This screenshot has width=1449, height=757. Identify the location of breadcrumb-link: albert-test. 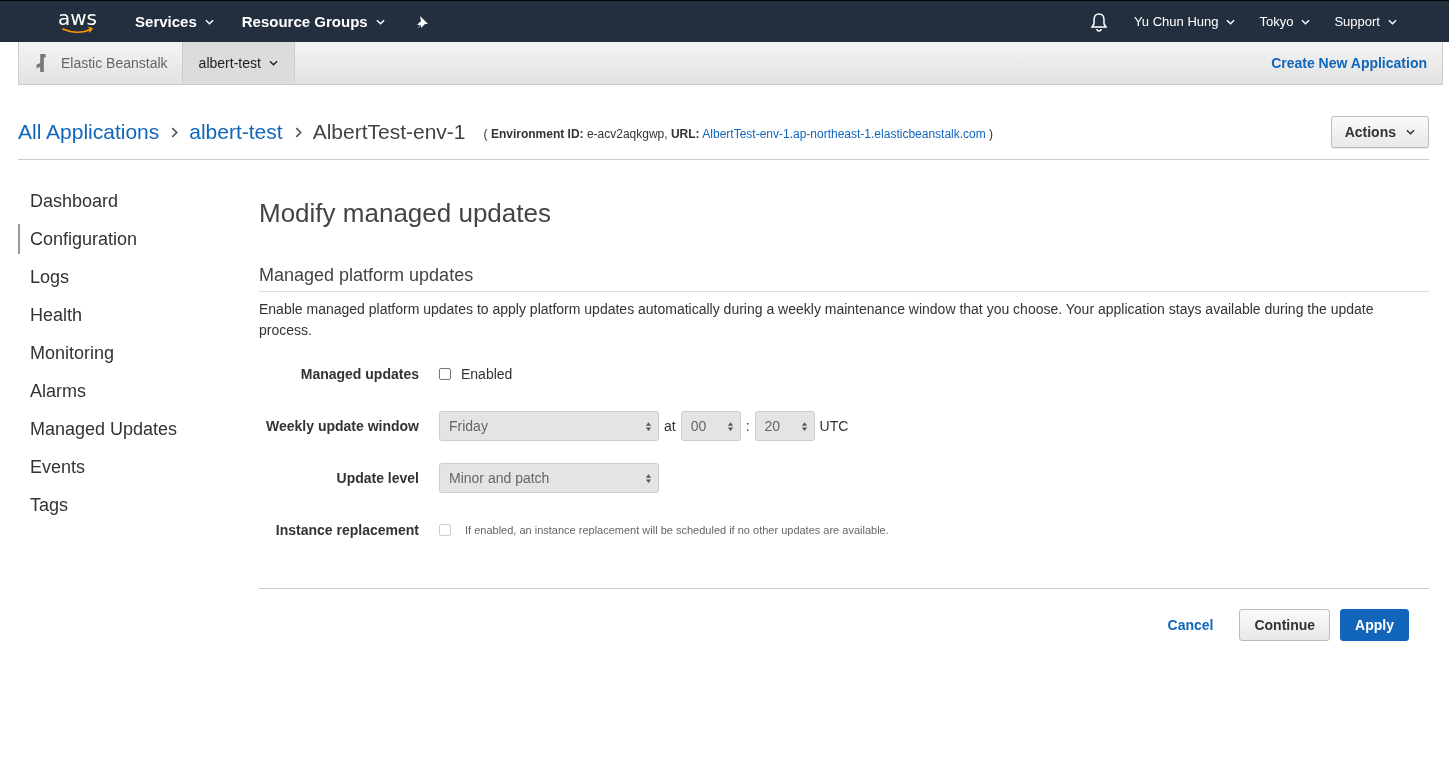
(236, 132).